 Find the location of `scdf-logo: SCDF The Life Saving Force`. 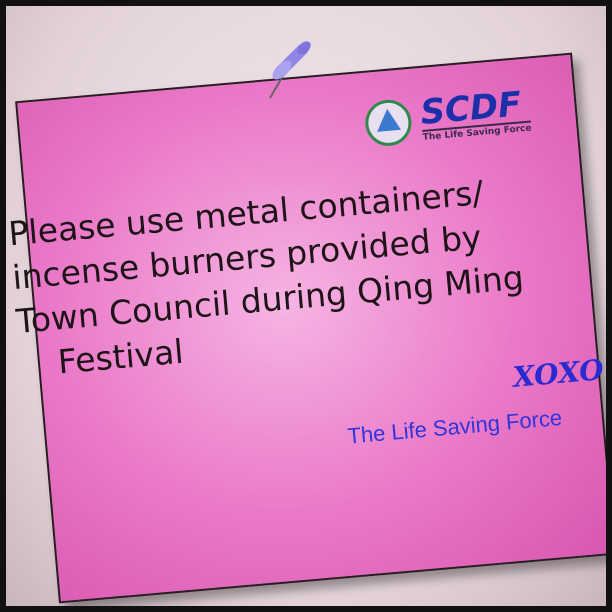

scdf-logo: SCDF The Life Saving Force is located at coordinates (447, 116).